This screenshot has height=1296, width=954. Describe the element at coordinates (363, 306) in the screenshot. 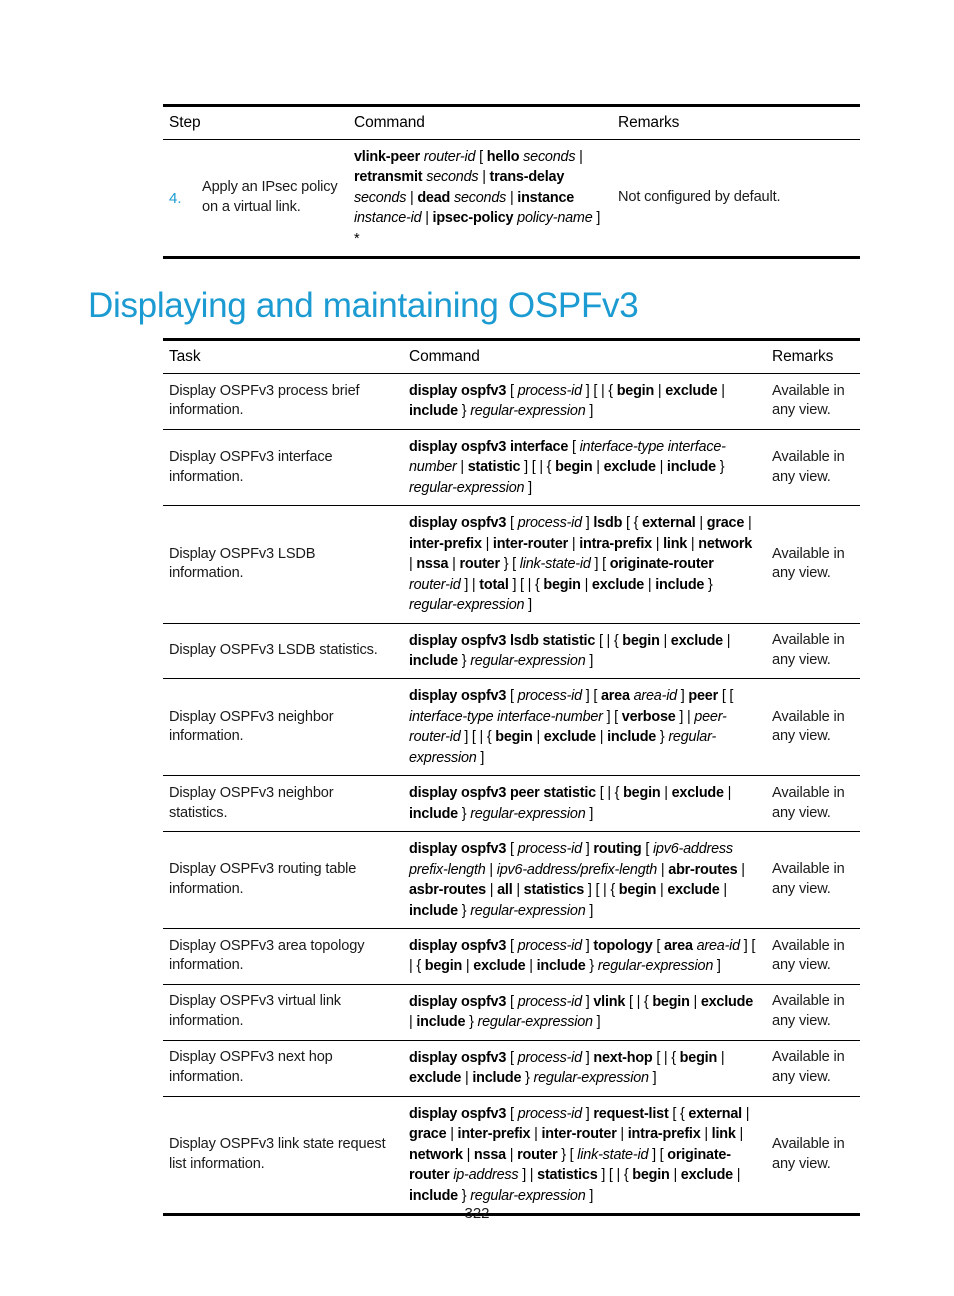

I see `page-title: Displaying and maintaining OSPFv3` at that location.